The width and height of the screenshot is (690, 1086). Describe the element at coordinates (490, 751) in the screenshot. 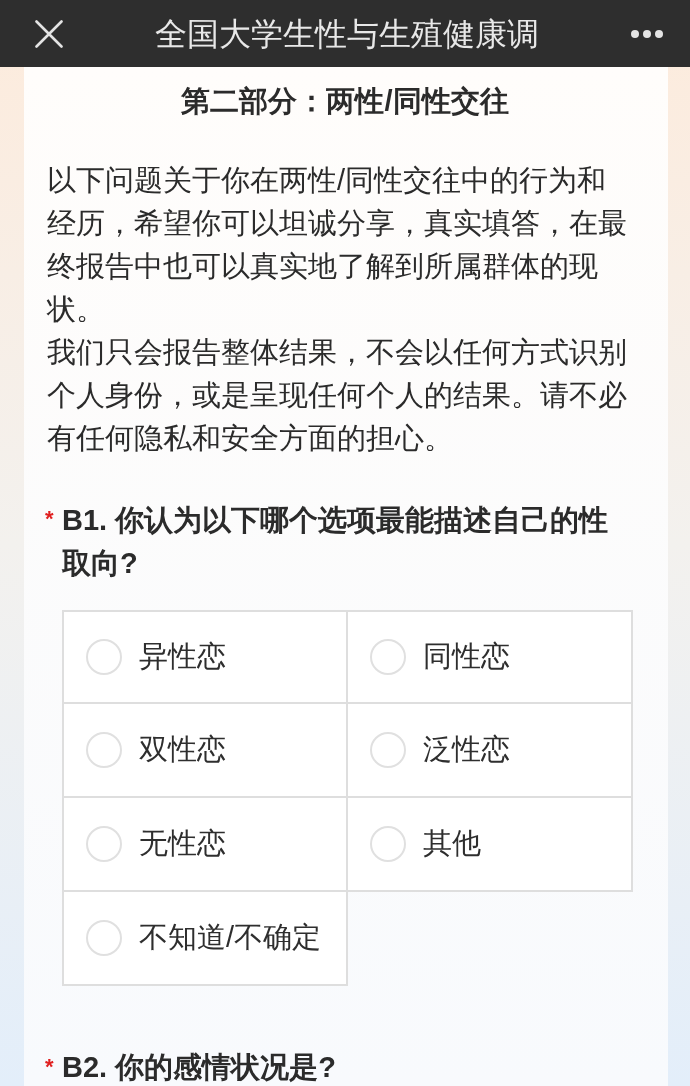

I see `radio-option: 泛性恋` at that location.